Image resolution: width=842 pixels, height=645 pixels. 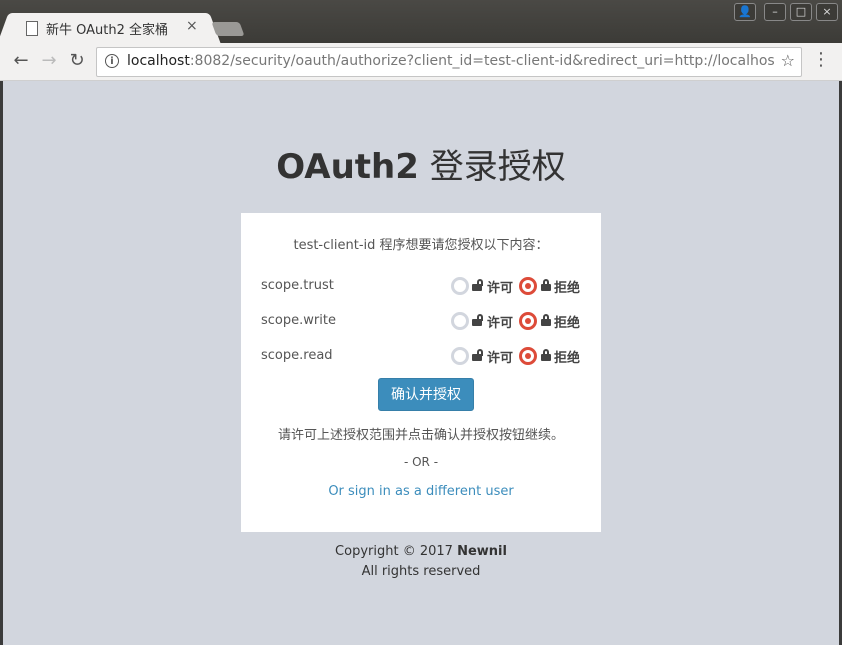 What do you see at coordinates (801, 12) in the screenshot?
I see `maximize-button: □` at bounding box center [801, 12].